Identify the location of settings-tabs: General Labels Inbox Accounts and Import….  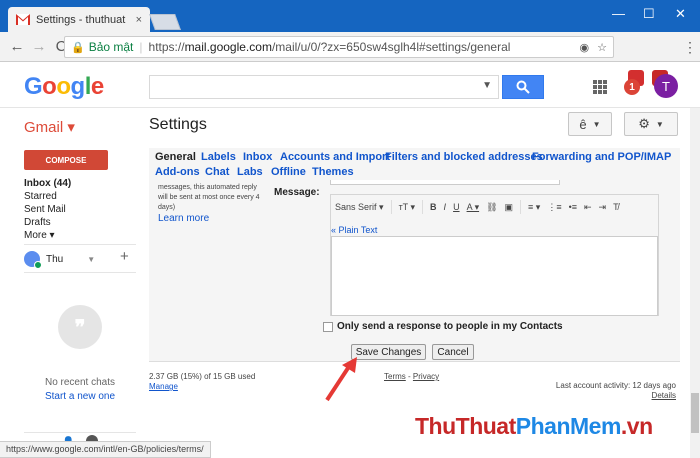
(414, 164).